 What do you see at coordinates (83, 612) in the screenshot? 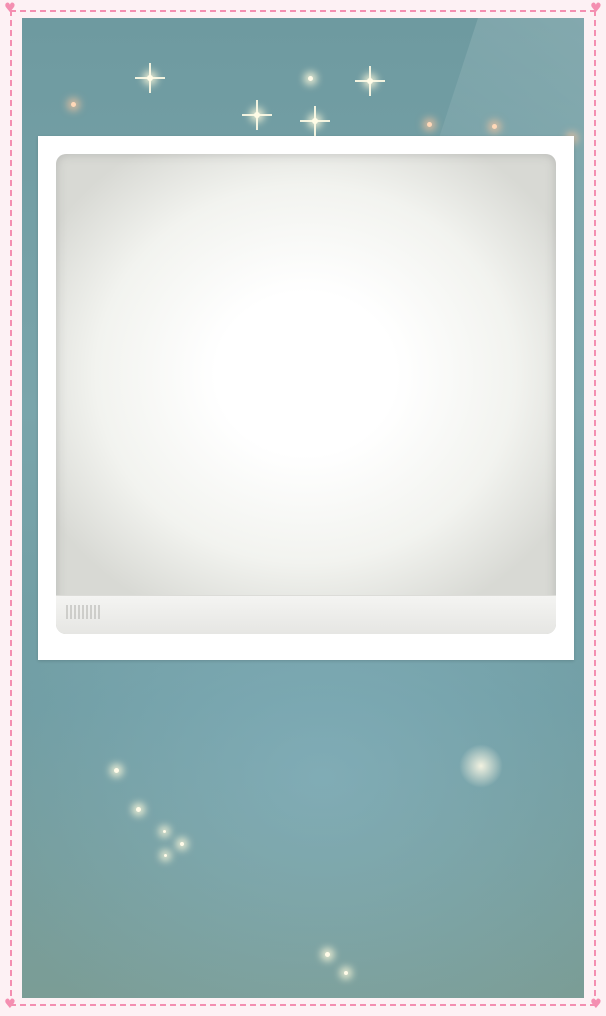
I see `watermark` at bounding box center [83, 612].